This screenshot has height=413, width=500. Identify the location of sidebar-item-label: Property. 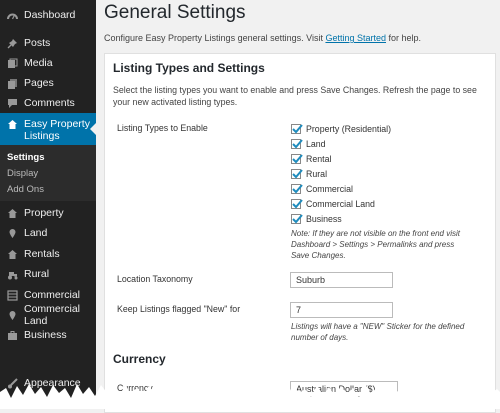
(44, 213).